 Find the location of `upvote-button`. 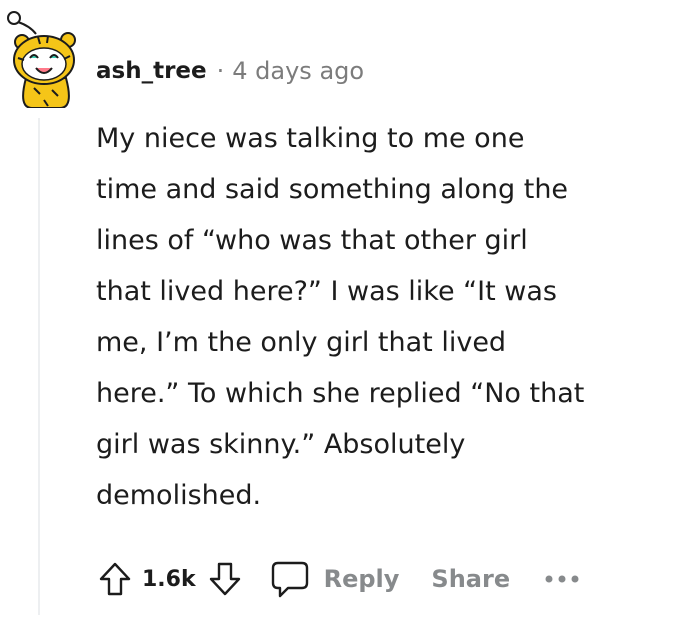

upvote-button is located at coordinates (115, 579).